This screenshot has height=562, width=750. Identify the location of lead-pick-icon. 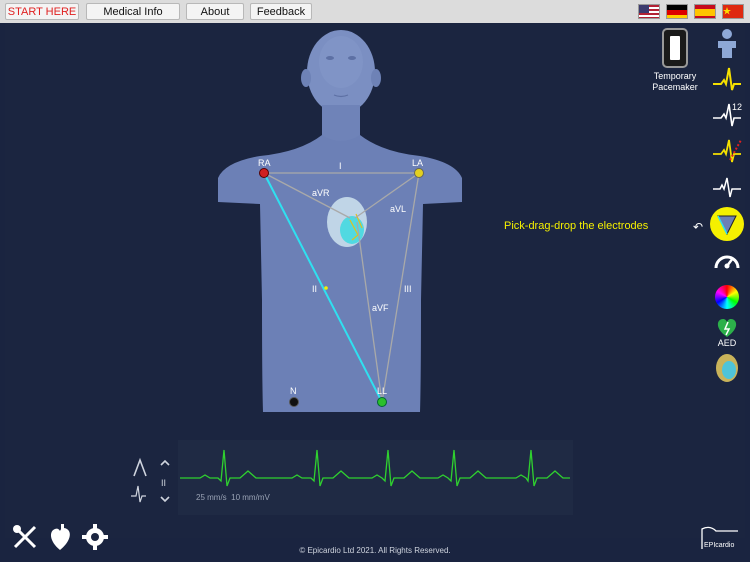
(140, 467).